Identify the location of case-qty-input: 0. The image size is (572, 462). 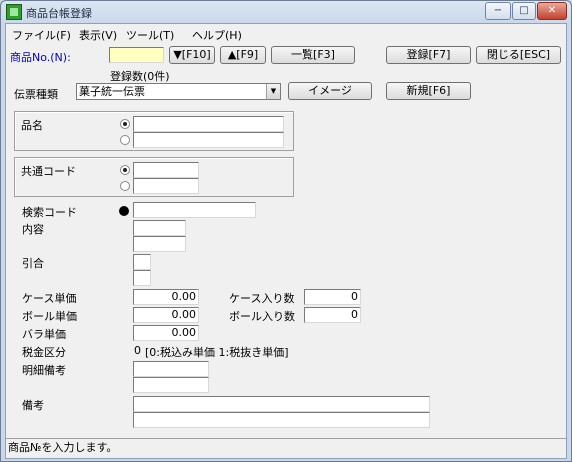
(332, 297).